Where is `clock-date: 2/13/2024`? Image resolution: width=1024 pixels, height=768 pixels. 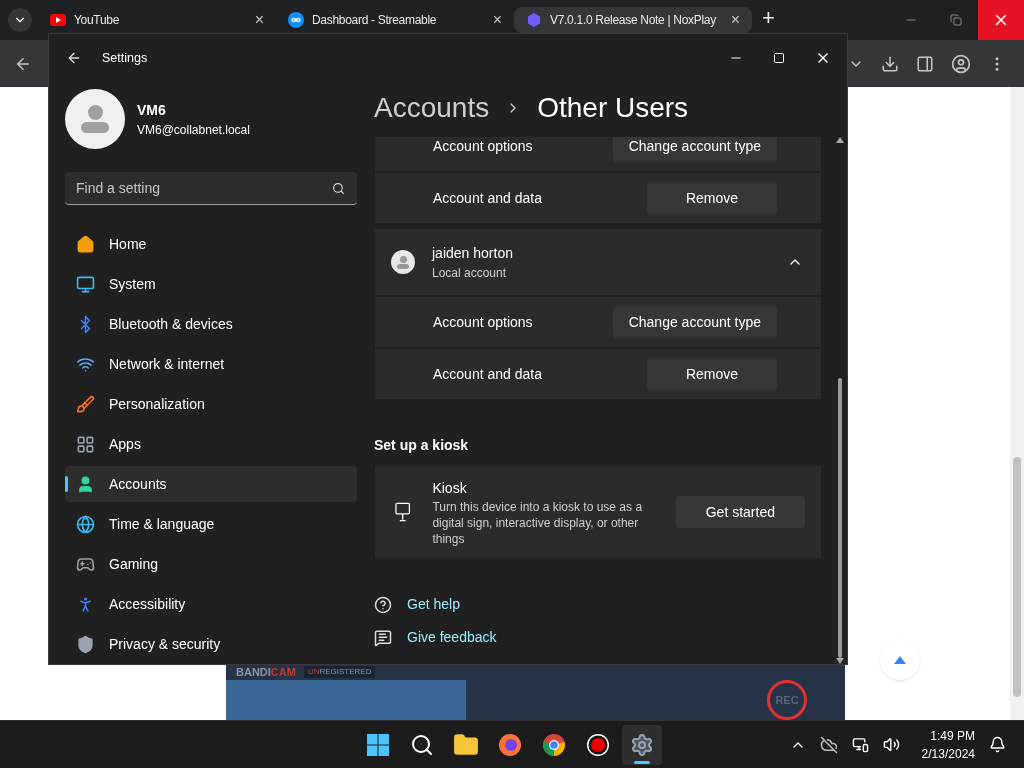
clock-date: 2/13/2024 is located at coordinates (948, 754).